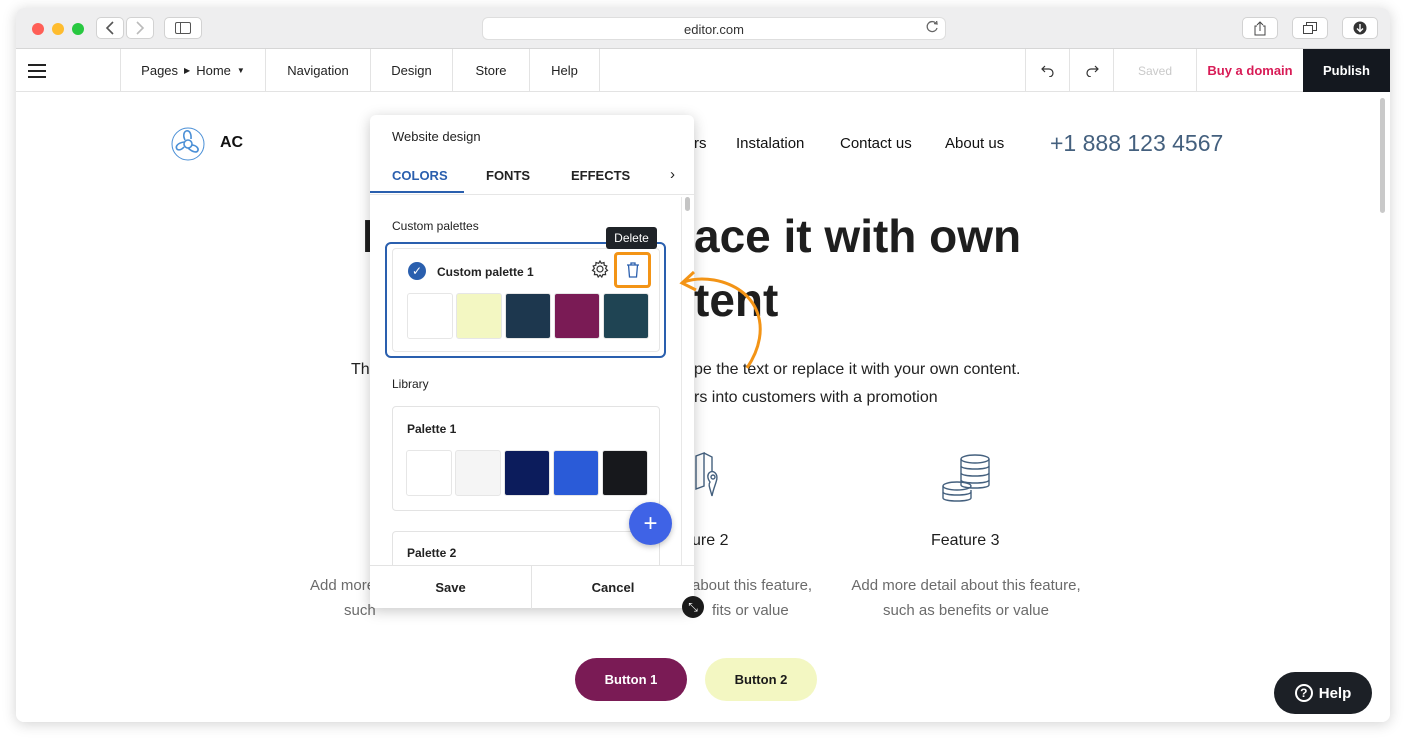 The image size is (1406, 746). What do you see at coordinates (1310, 28) in the screenshot?
I see `tabs-icon` at bounding box center [1310, 28].